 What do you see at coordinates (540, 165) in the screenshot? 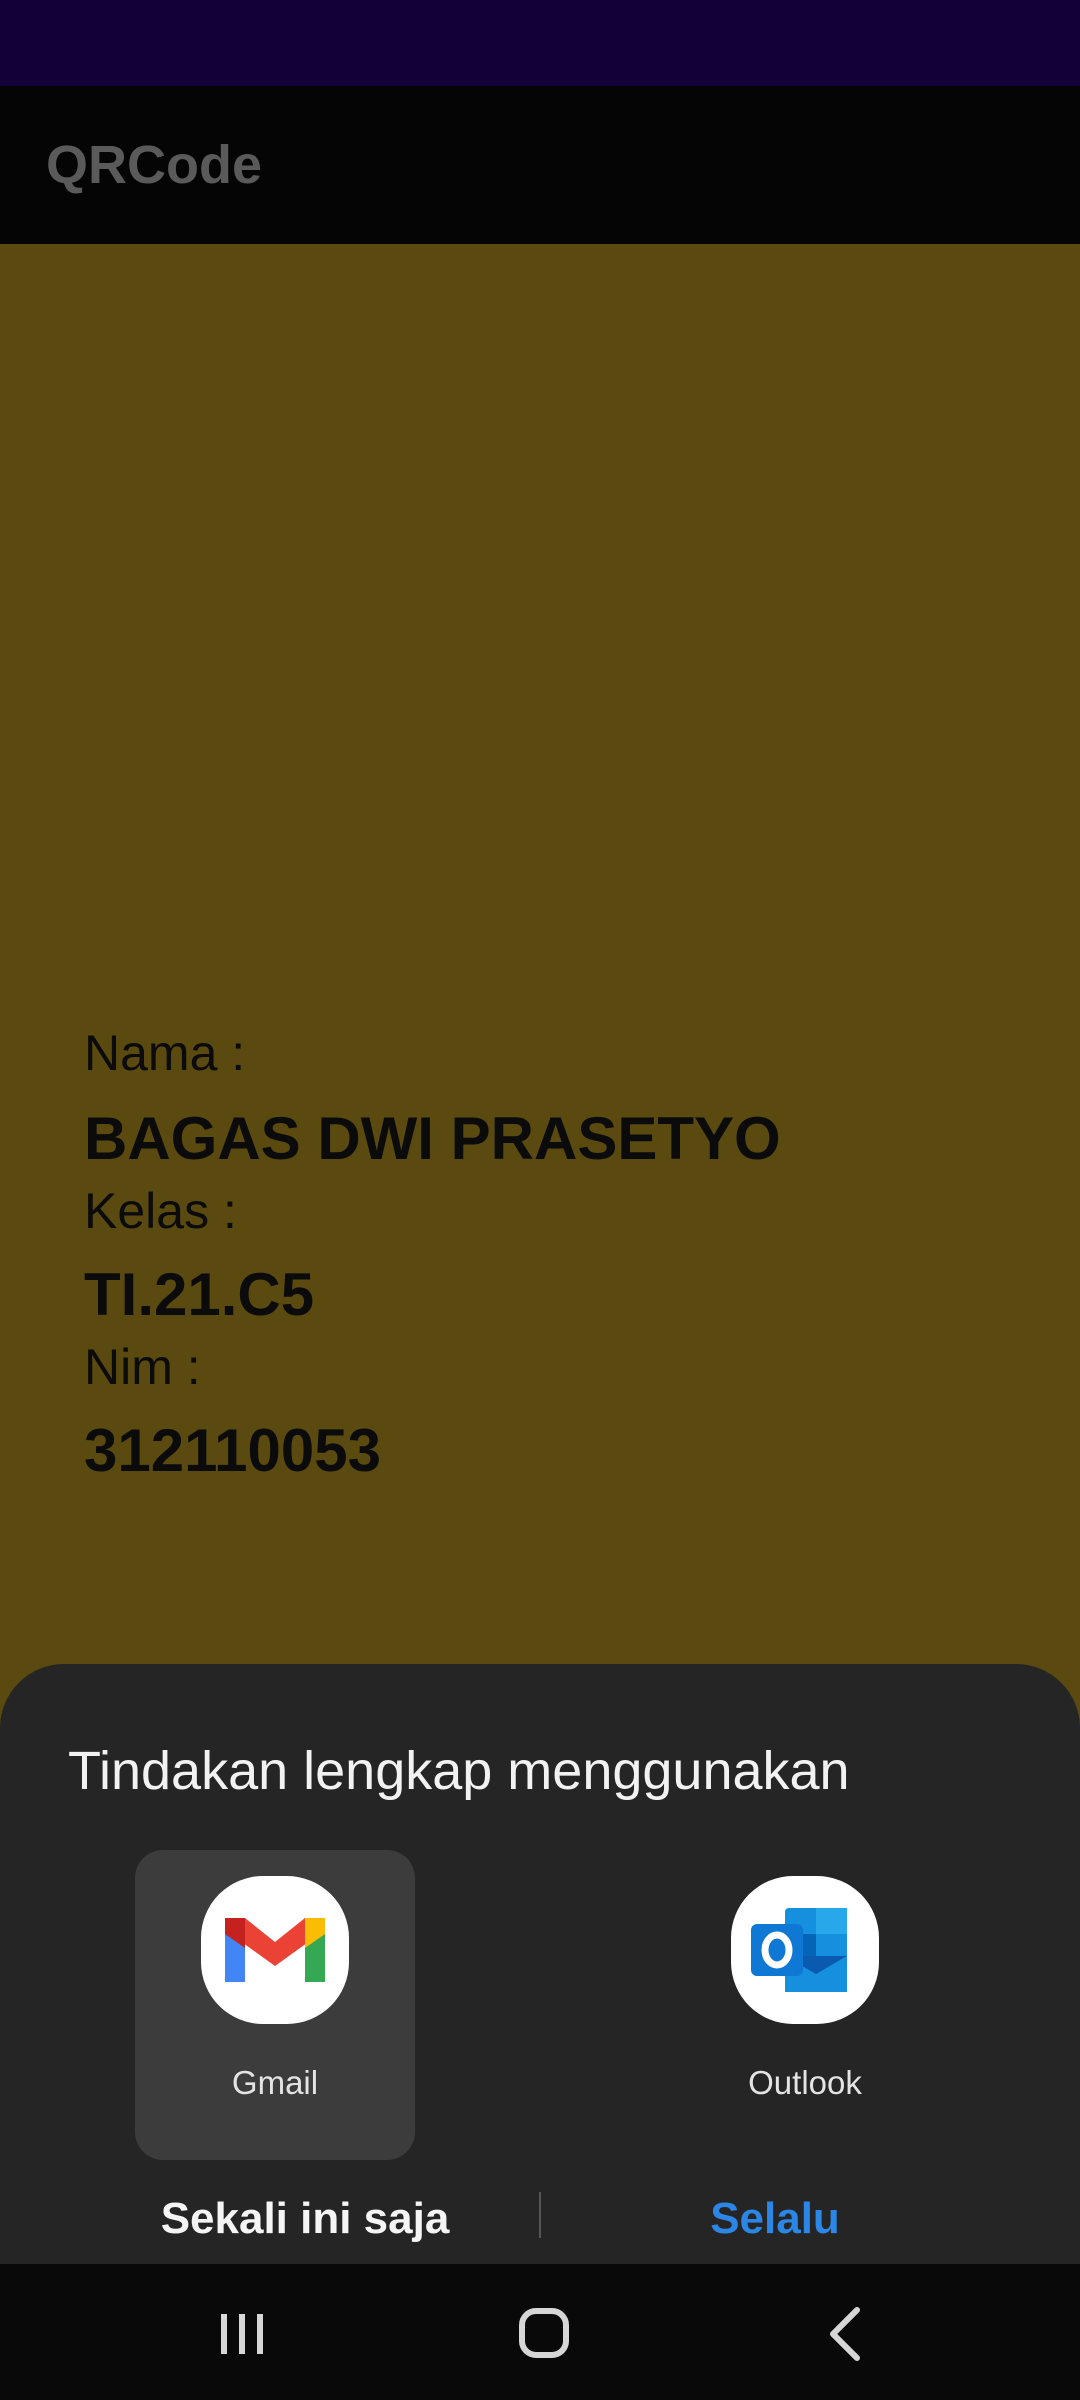
I see `app-bar: QRCode` at bounding box center [540, 165].